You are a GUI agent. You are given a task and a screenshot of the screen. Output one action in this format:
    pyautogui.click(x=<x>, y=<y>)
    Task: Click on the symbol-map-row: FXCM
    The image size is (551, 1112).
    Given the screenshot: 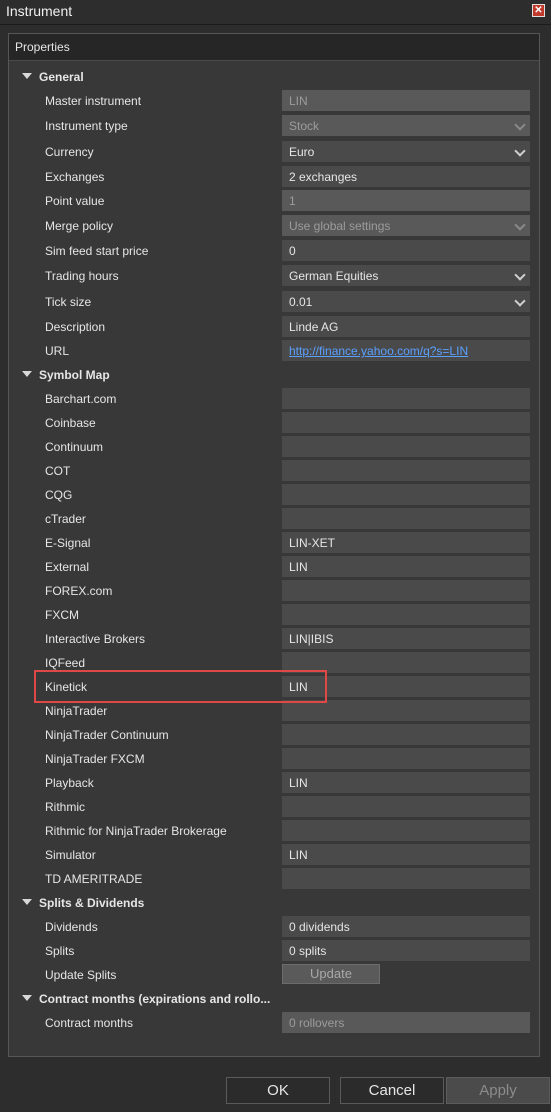 What is the action you would take?
    pyautogui.click(x=274, y=615)
    